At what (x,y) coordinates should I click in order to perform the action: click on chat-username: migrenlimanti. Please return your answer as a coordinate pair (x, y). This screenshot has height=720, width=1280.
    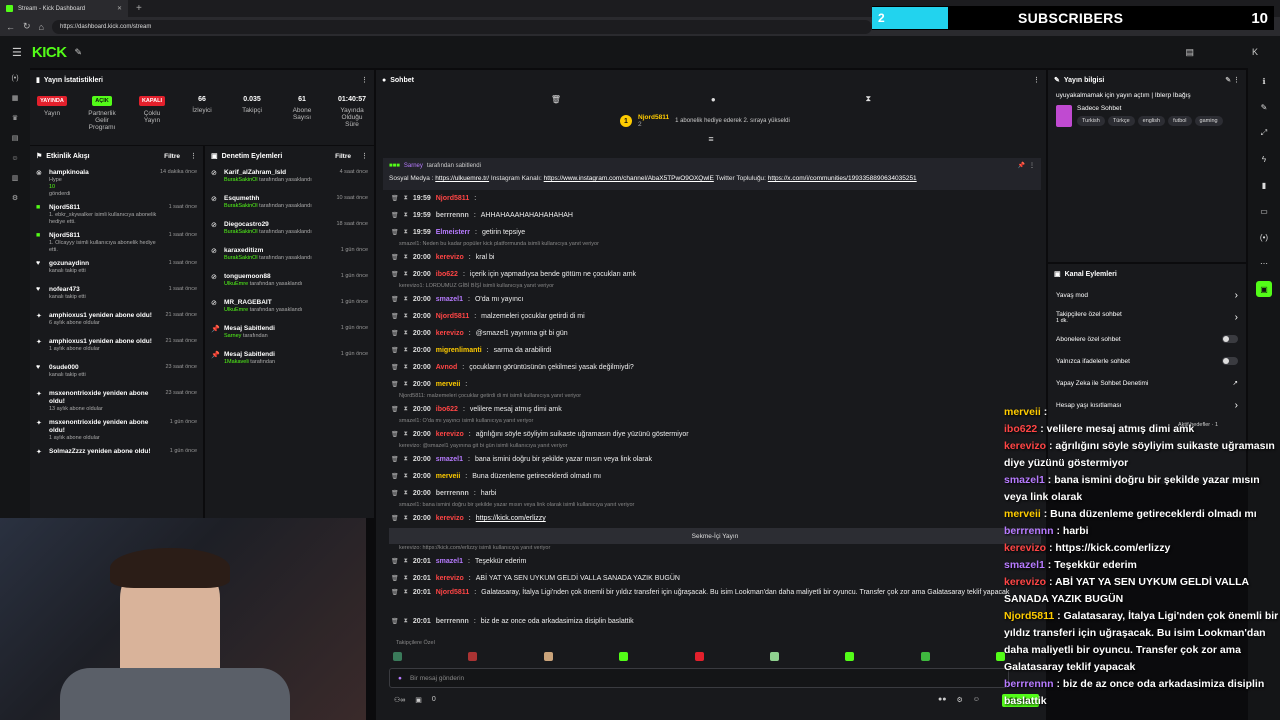
    Looking at the image, I should click on (459, 350).